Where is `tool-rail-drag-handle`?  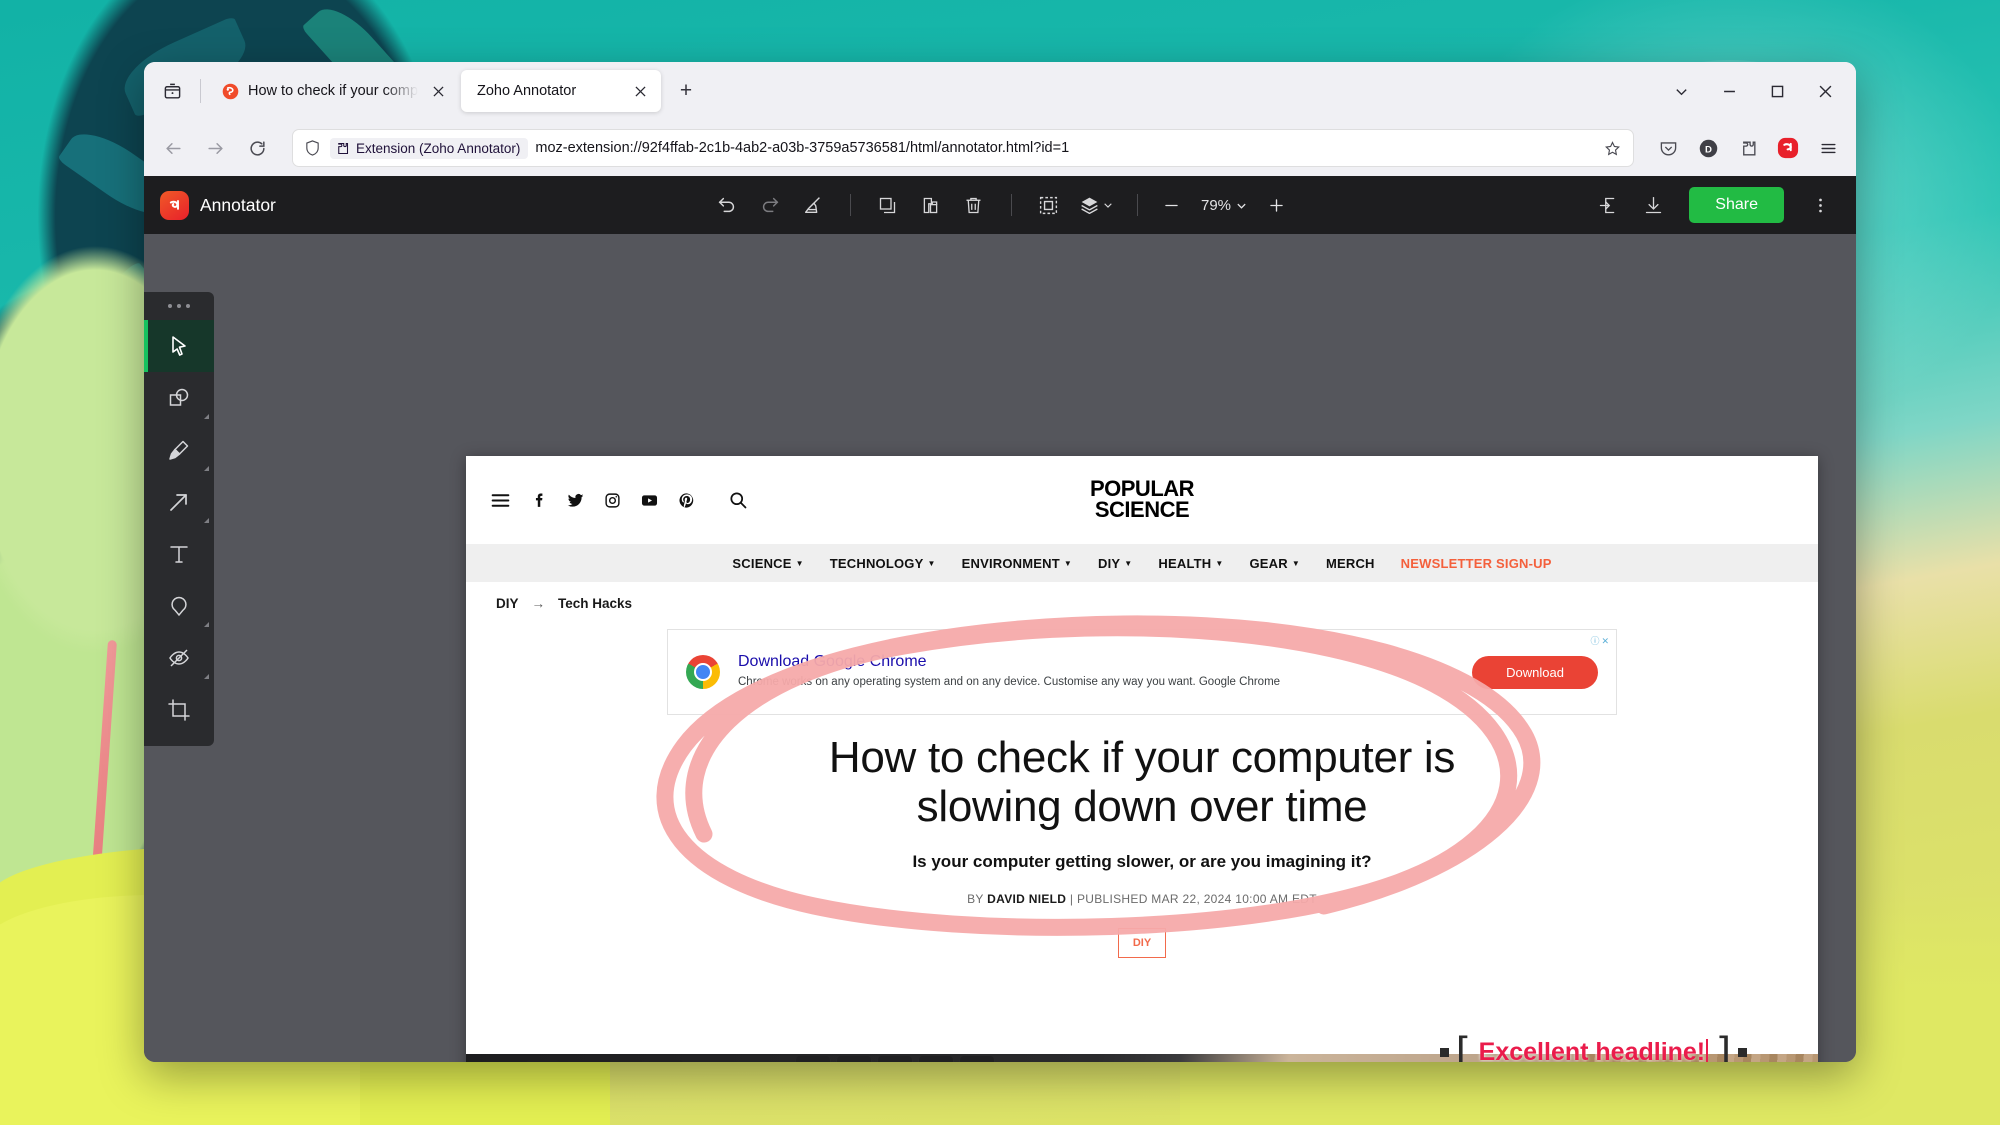 tool-rail-drag-handle is located at coordinates (179, 306).